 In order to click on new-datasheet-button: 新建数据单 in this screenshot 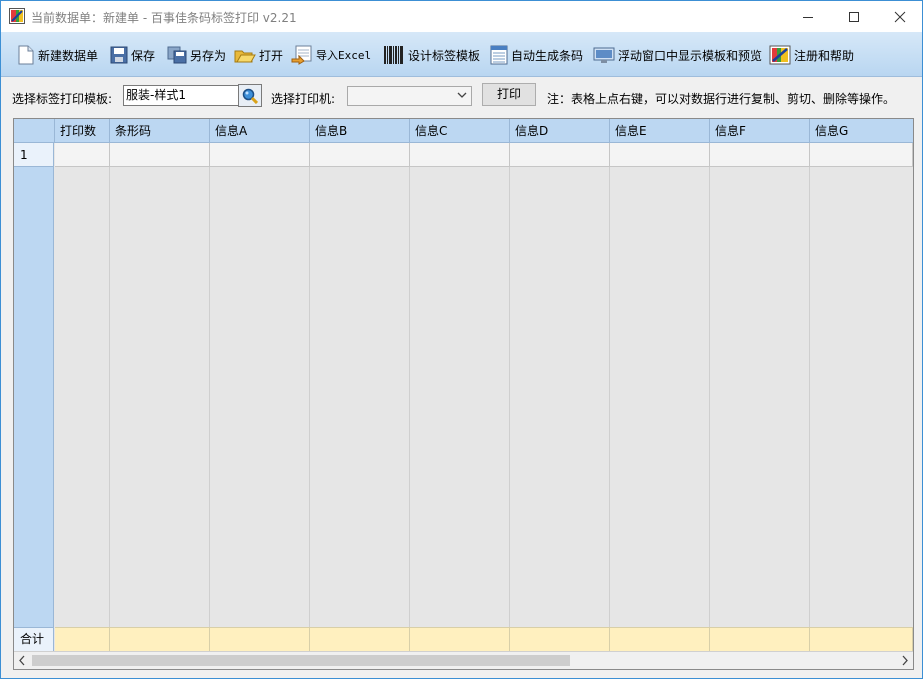, I will do `click(57, 55)`.